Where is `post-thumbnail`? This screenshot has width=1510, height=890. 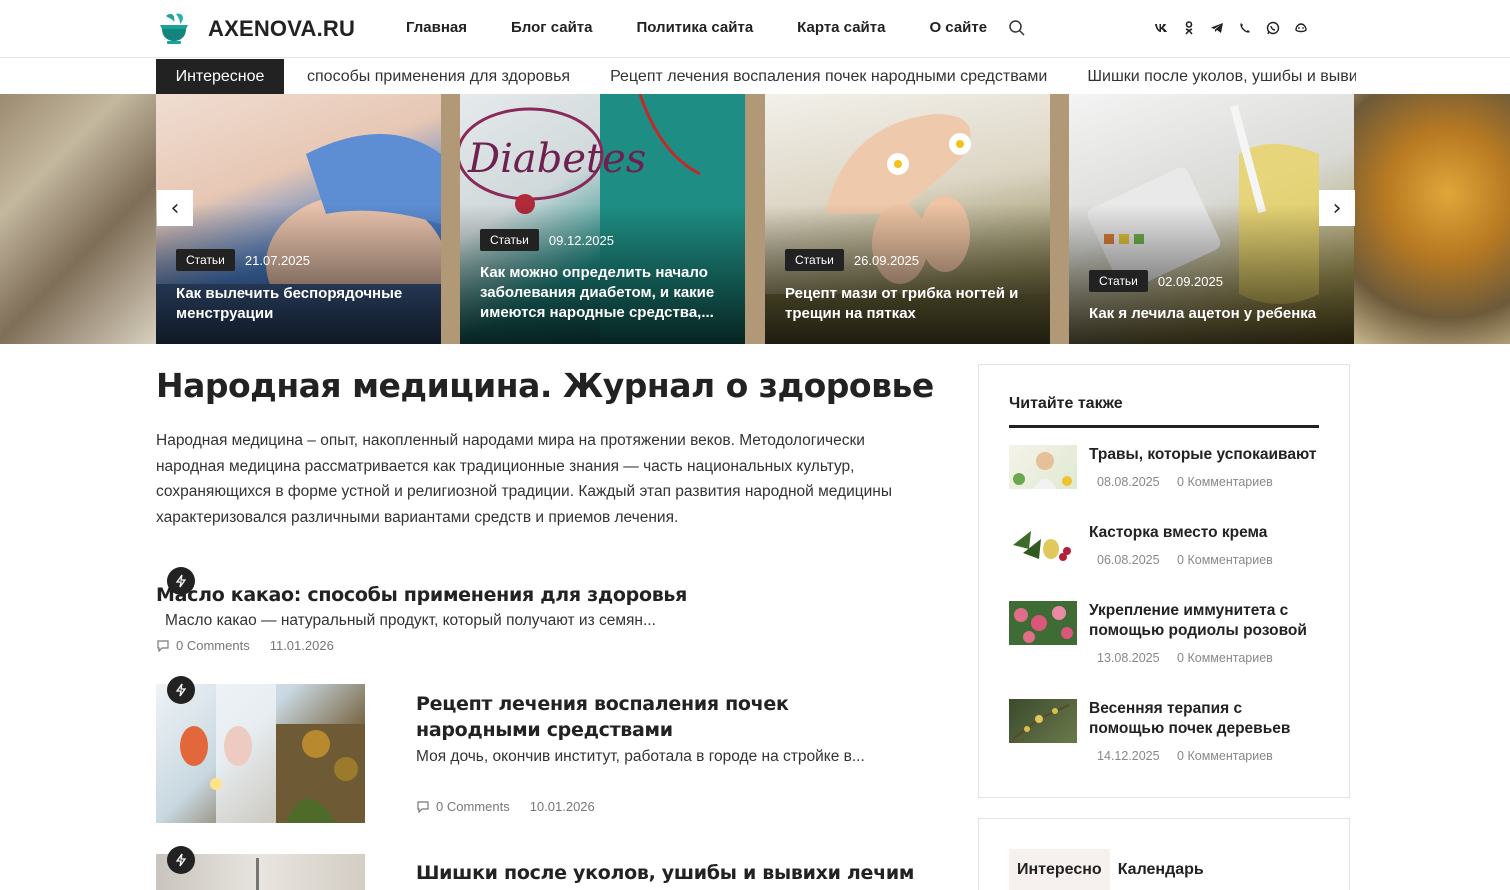 post-thumbnail is located at coordinates (260, 753).